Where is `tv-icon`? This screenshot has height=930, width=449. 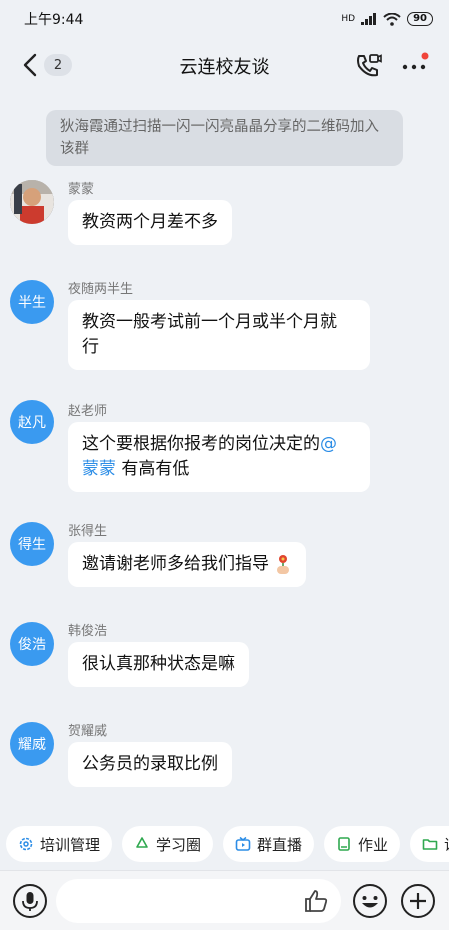
tv-icon is located at coordinates (243, 843).